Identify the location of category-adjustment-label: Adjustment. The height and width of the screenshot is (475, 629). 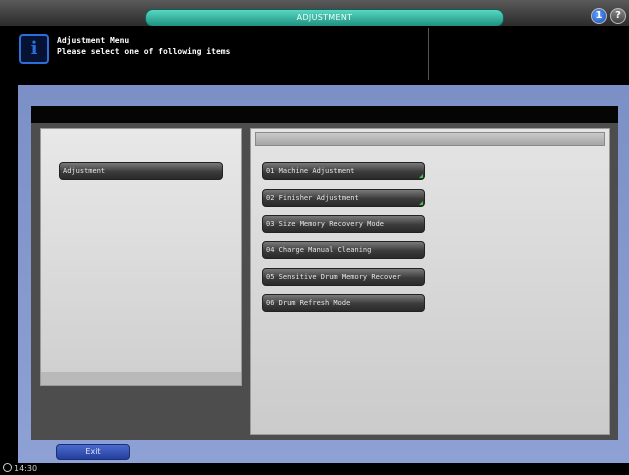
(84, 171).